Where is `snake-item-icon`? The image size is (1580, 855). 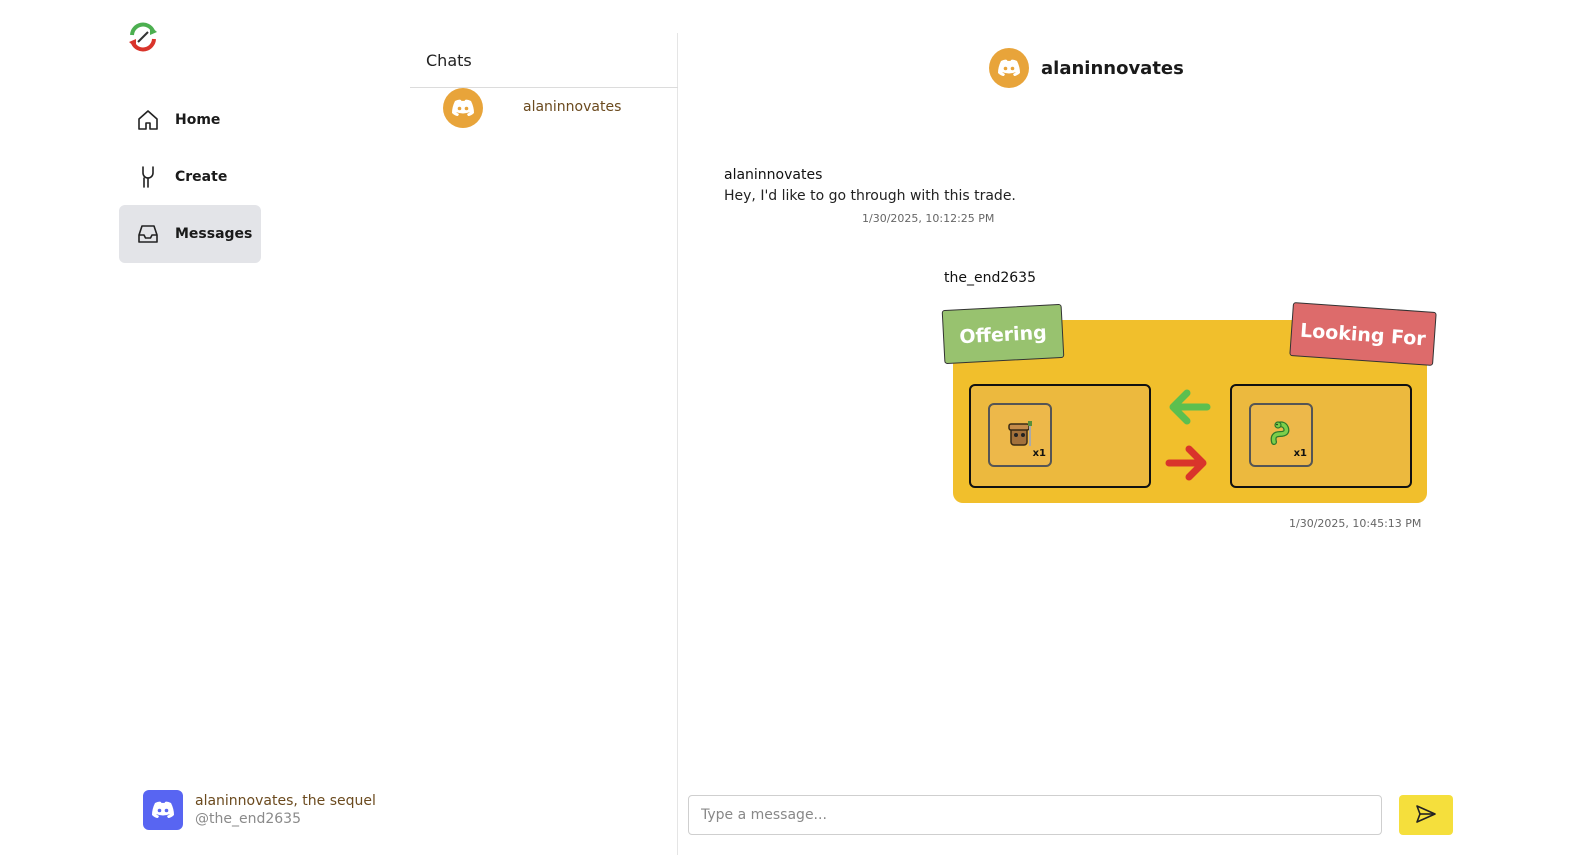
snake-item-icon is located at coordinates (1280, 433).